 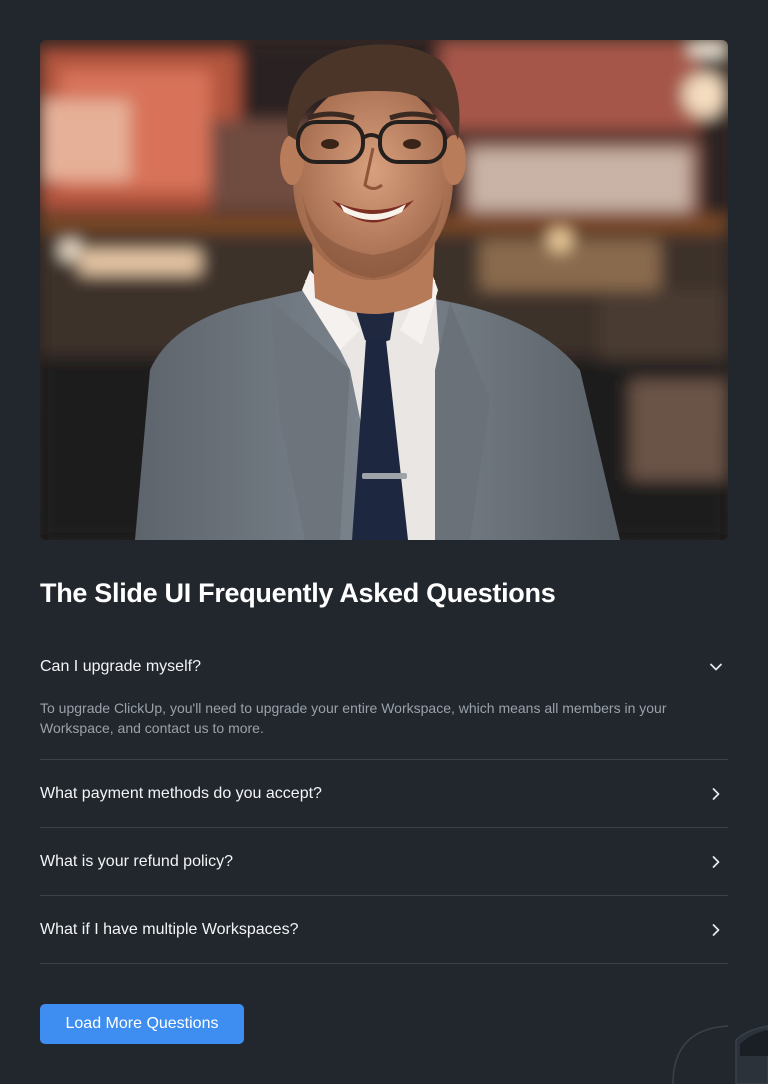 What do you see at coordinates (142, 1024) in the screenshot?
I see `load-more-button: Load More Questions` at bounding box center [142, 1024].